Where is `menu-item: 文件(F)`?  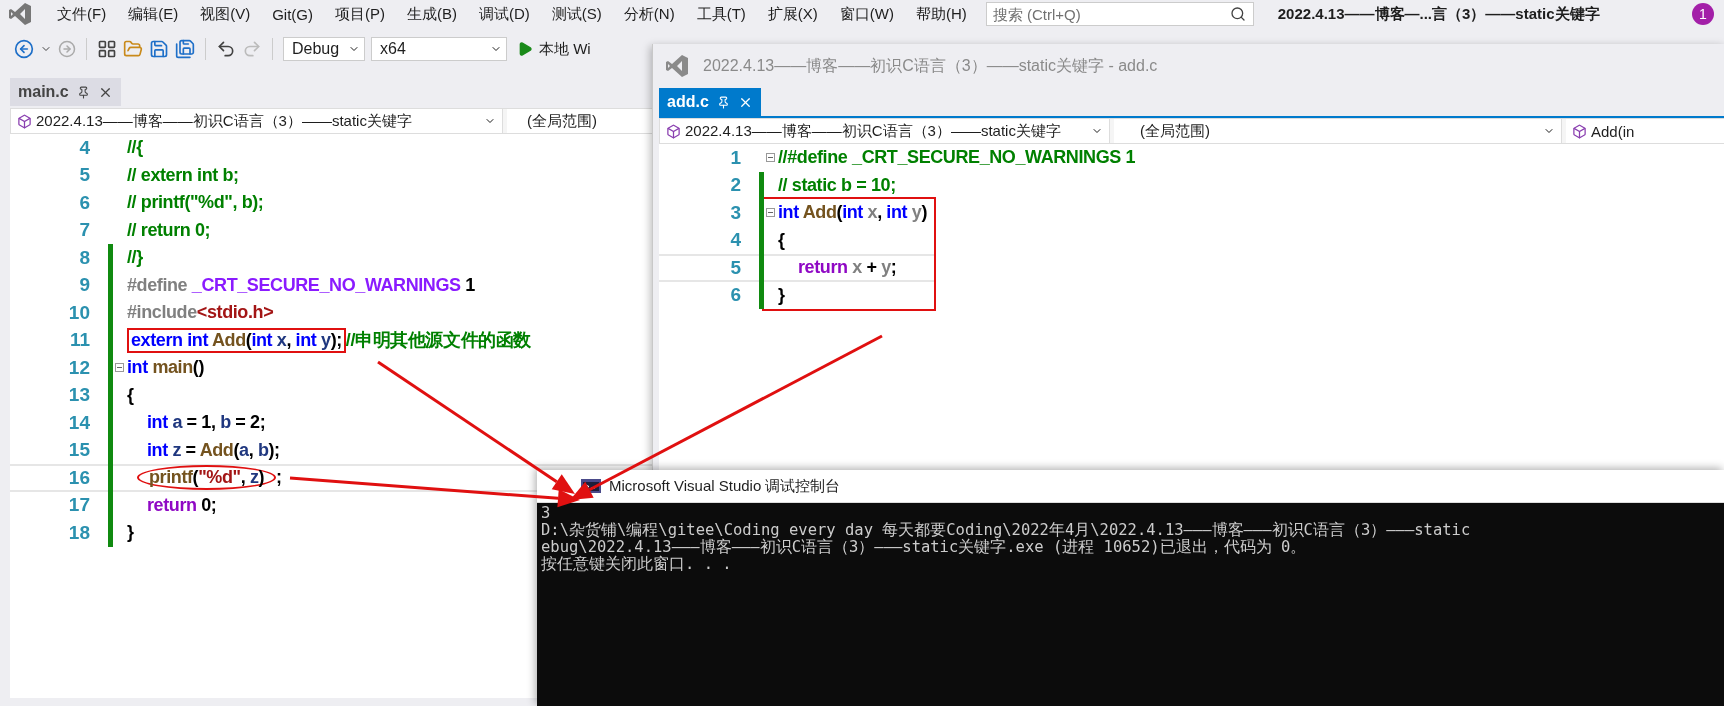 menu-item: 文件(F) is located at coordinates (82, 14).